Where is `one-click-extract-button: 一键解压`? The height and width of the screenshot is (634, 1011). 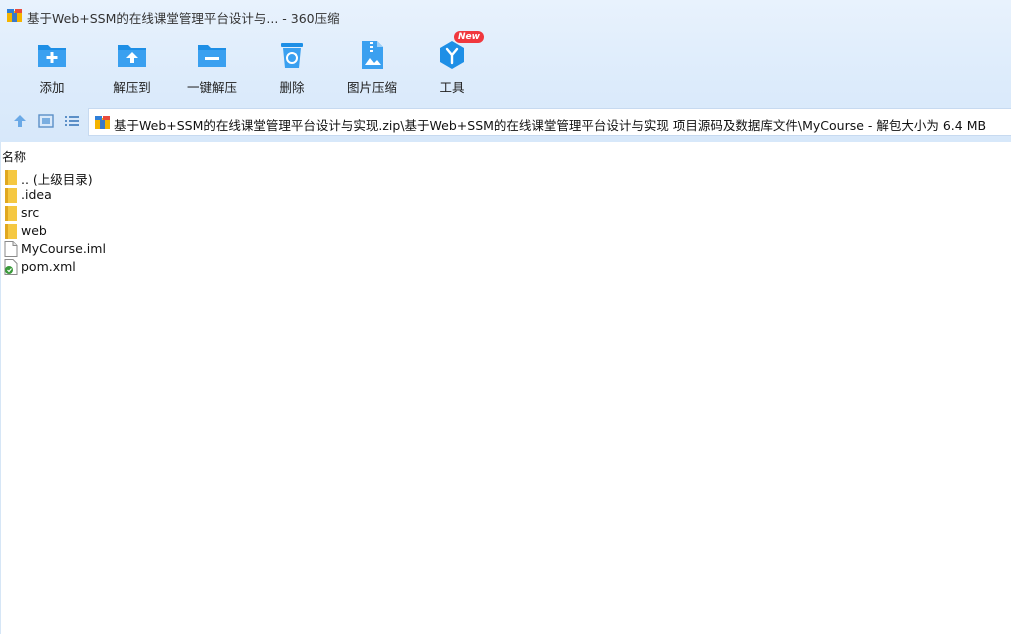
one-click-extract-button: 一键解压 is located at coordinates (212, 67).